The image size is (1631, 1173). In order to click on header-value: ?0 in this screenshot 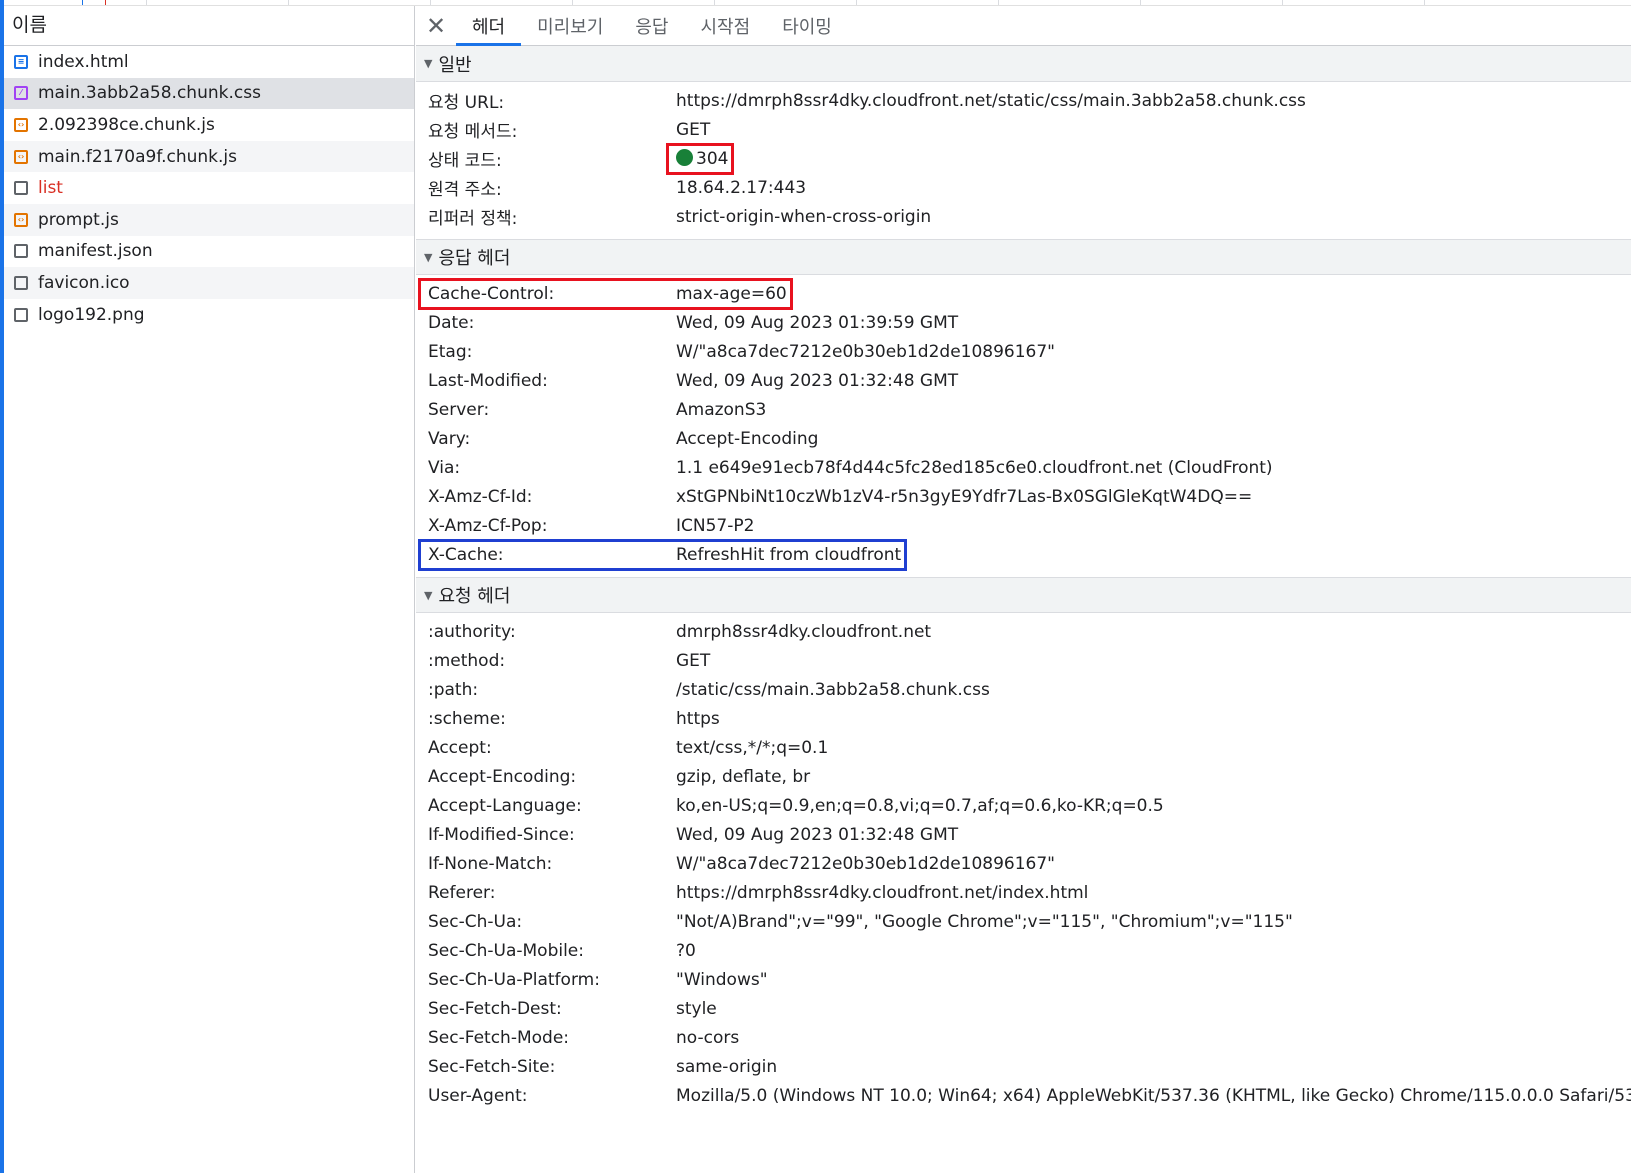, I will do `click(686, 951)`.